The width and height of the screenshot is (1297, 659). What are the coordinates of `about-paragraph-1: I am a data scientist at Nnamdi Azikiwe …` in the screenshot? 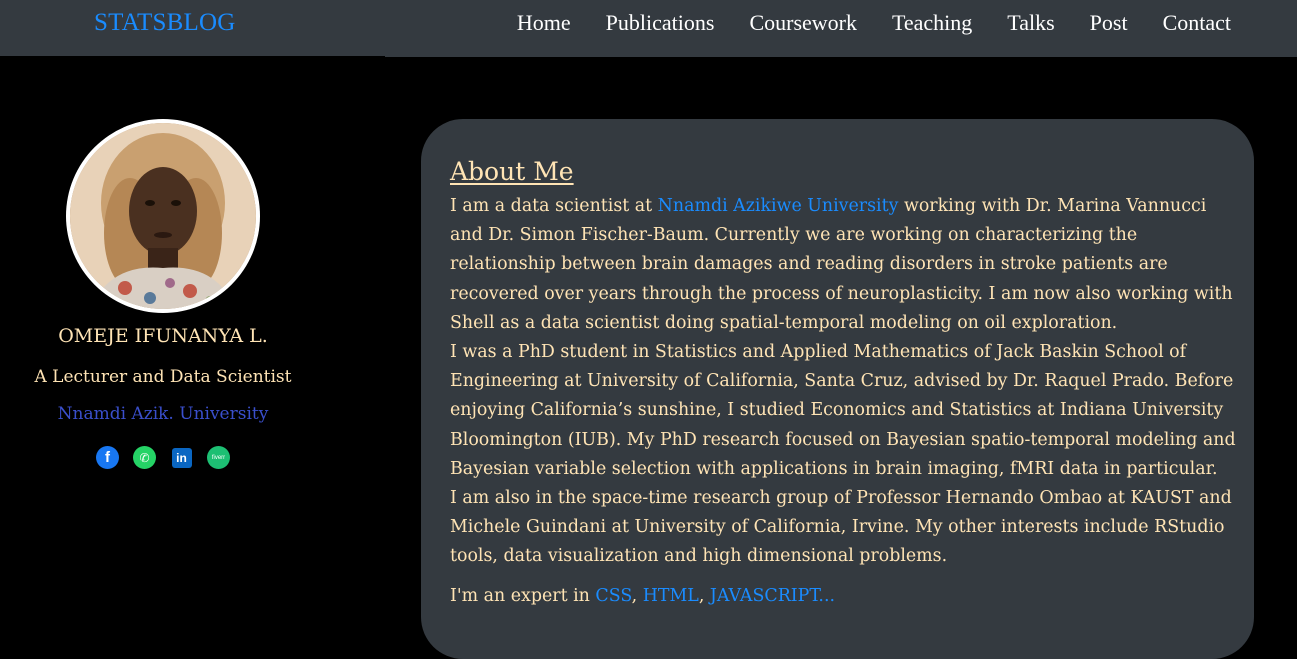 It's located at (845, 265).